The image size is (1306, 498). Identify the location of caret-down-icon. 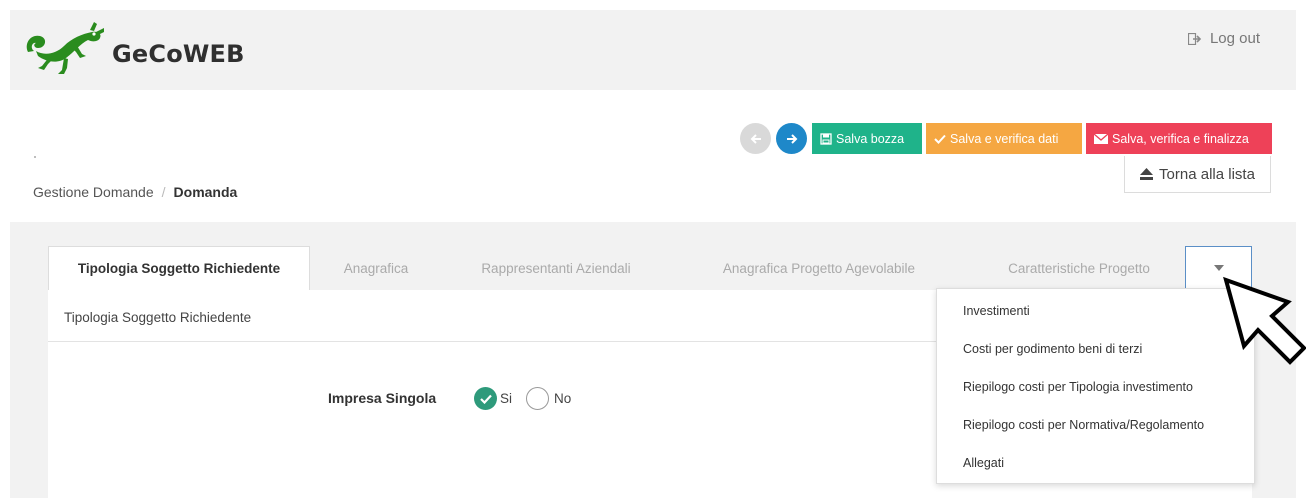
(1218, 268).